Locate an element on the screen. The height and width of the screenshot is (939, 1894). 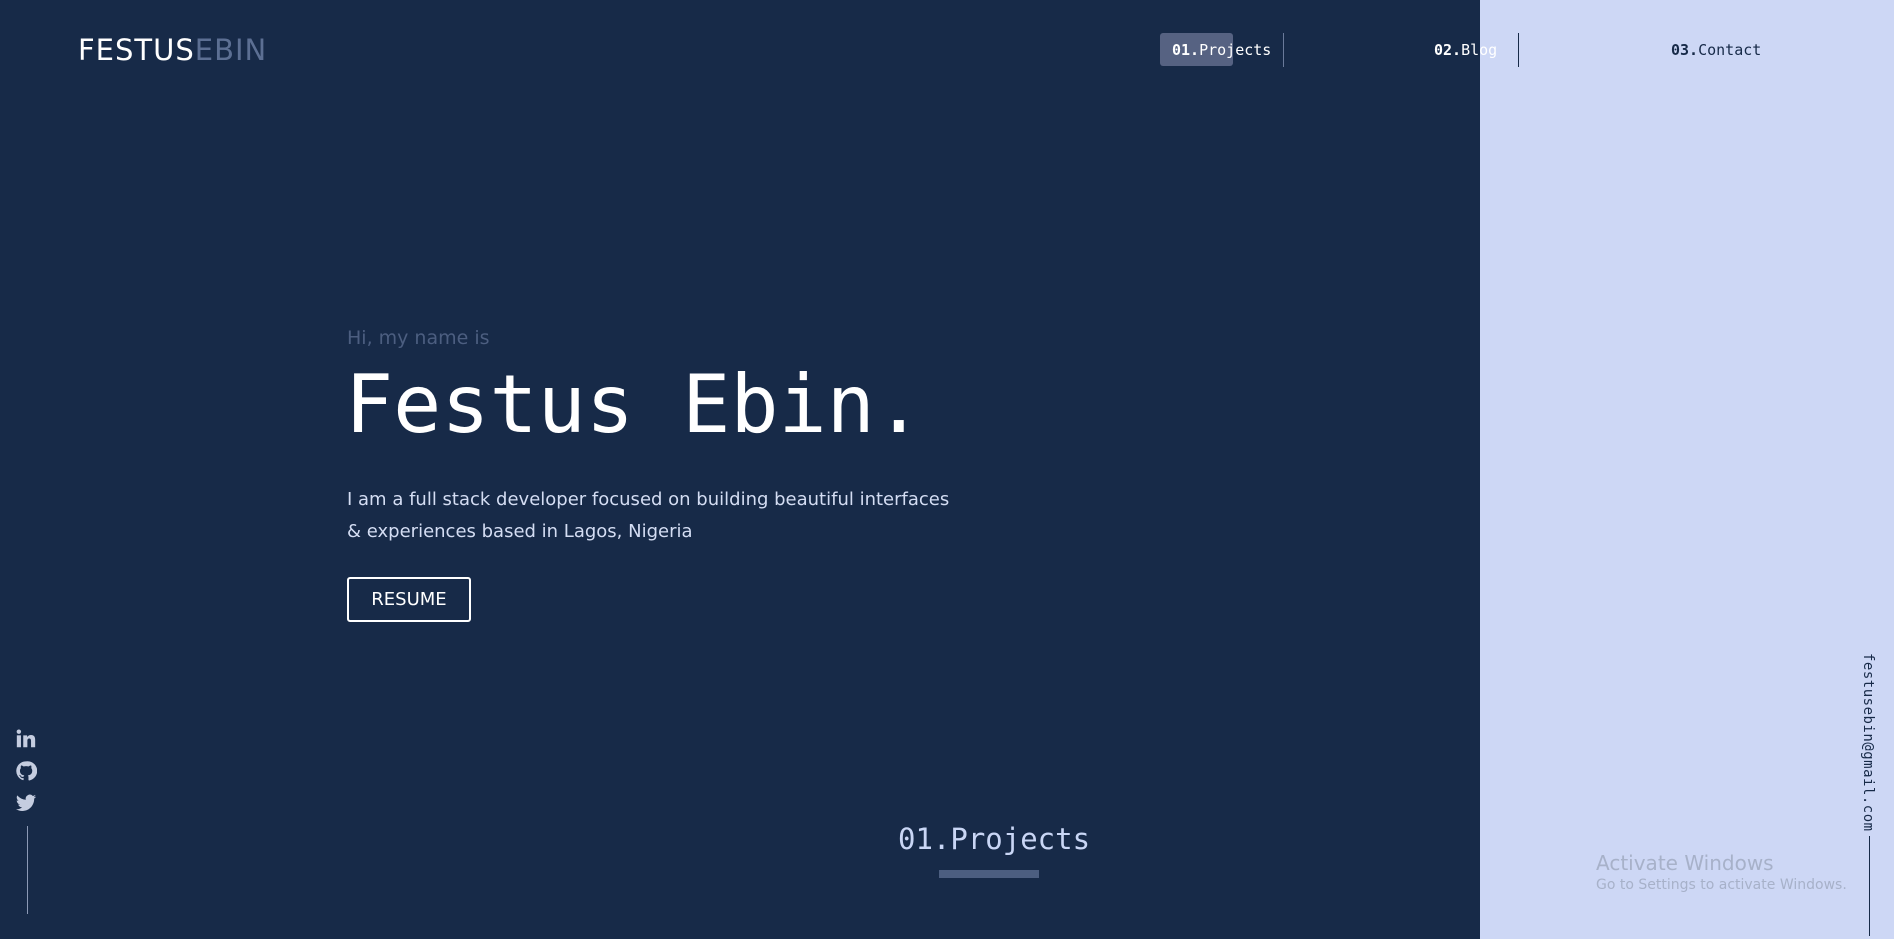
twitter-icon is located at coordinates (27, 804).